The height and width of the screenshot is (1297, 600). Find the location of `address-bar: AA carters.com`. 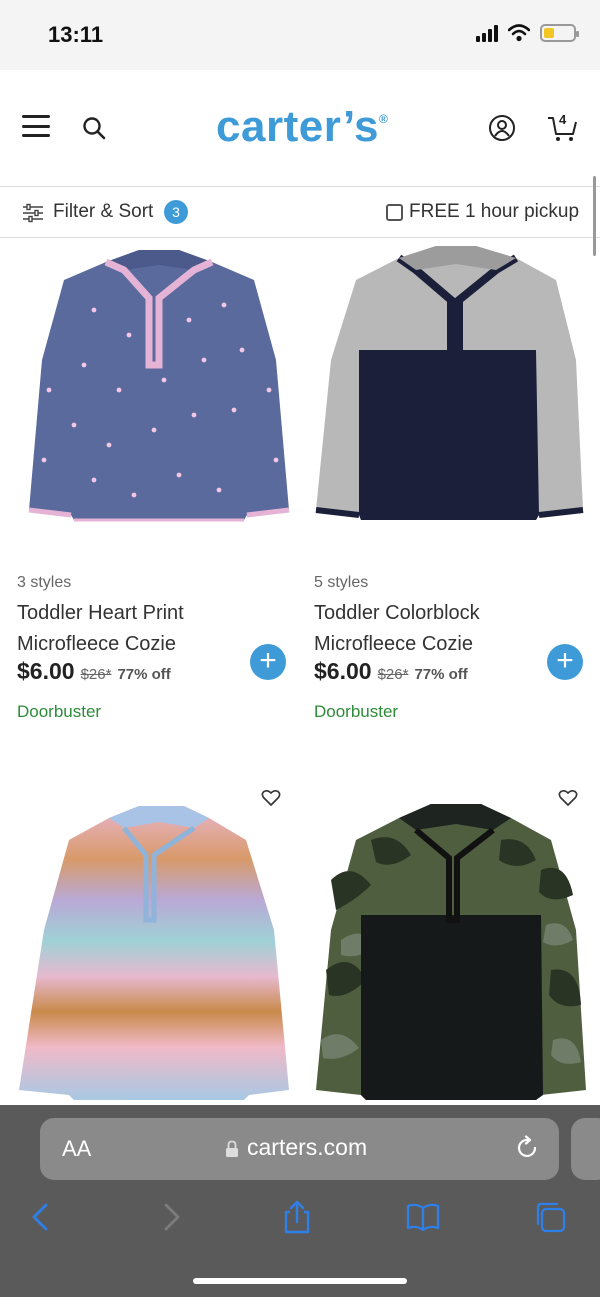

address-bar: AA carters.com is located at coordinates (299, 1149).